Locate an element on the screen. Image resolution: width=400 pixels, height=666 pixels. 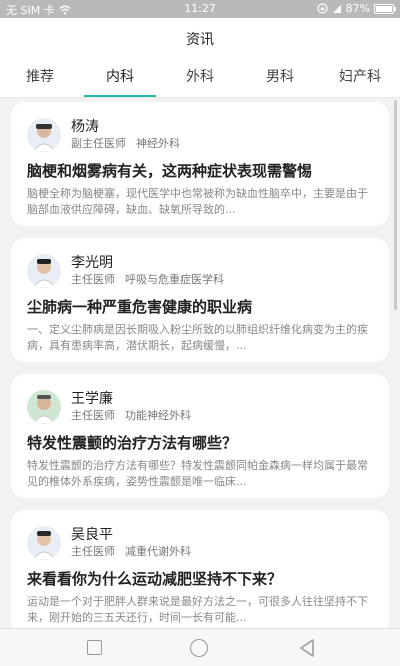
article-title: 特发性震颤的治疗方法有哪些？ is located at coordinates (132, 442).